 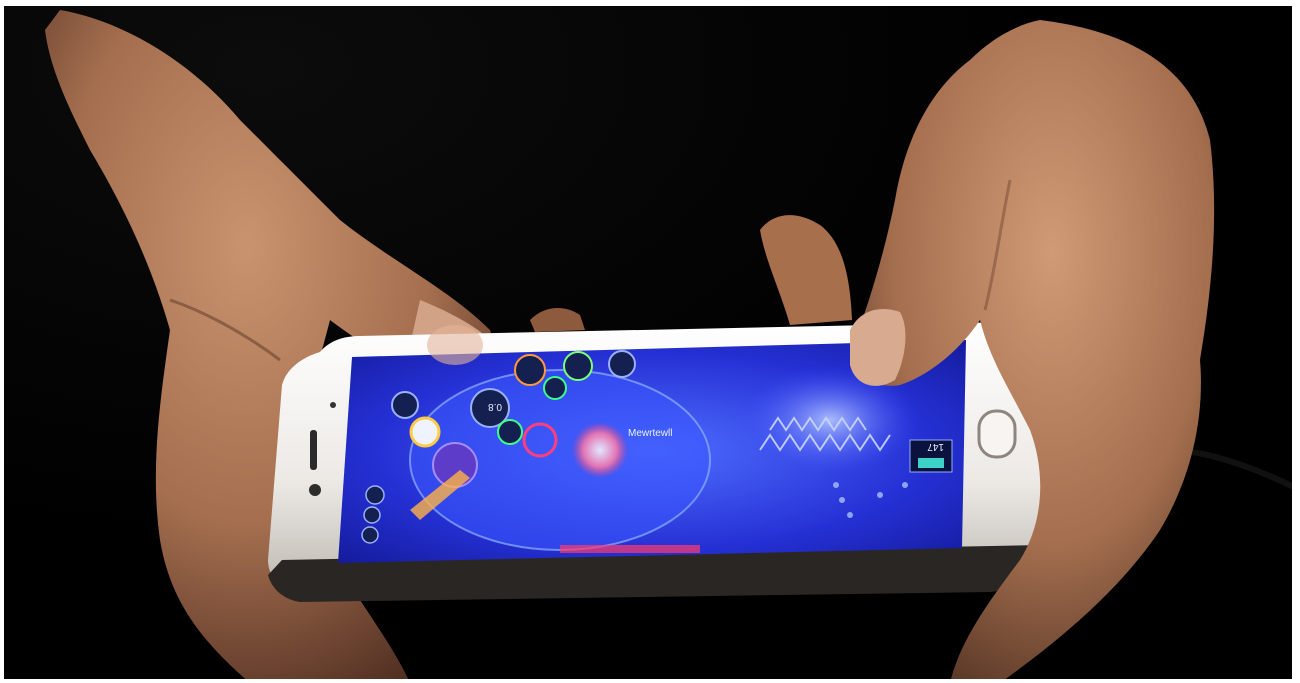 What do you see at coordinates (935, 446) in the screenshot?
I see `score-text: 147` at bounding box center [935, 446].